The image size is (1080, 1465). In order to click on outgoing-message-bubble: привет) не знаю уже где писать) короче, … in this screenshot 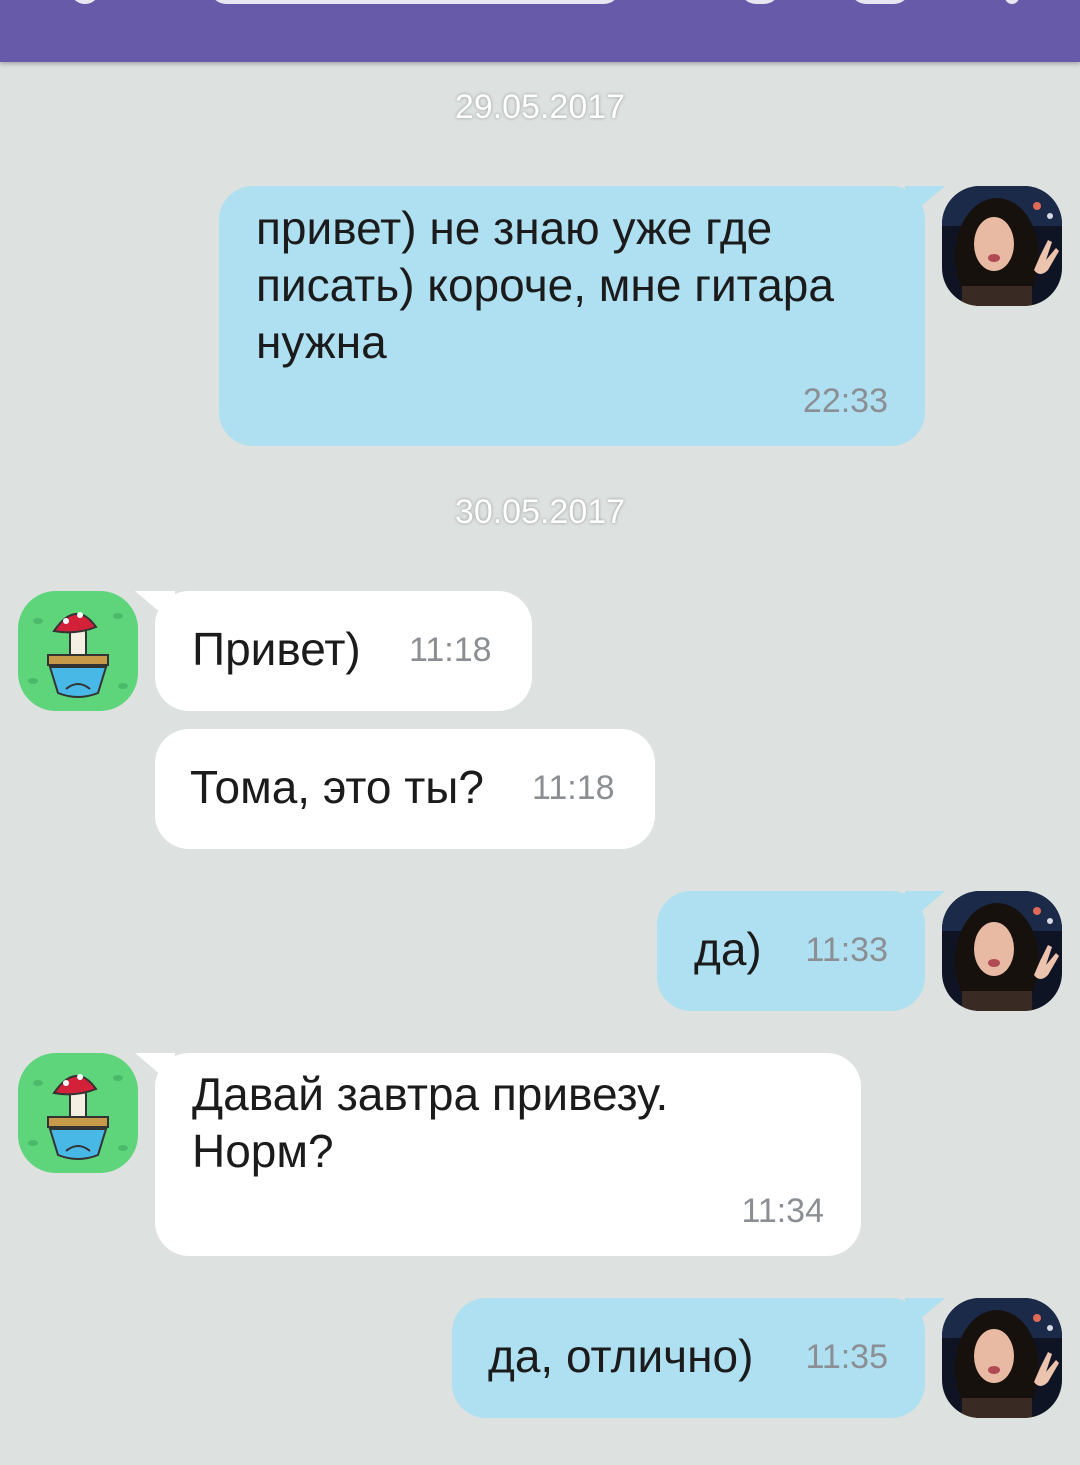, I will do `click(582, 316)`.